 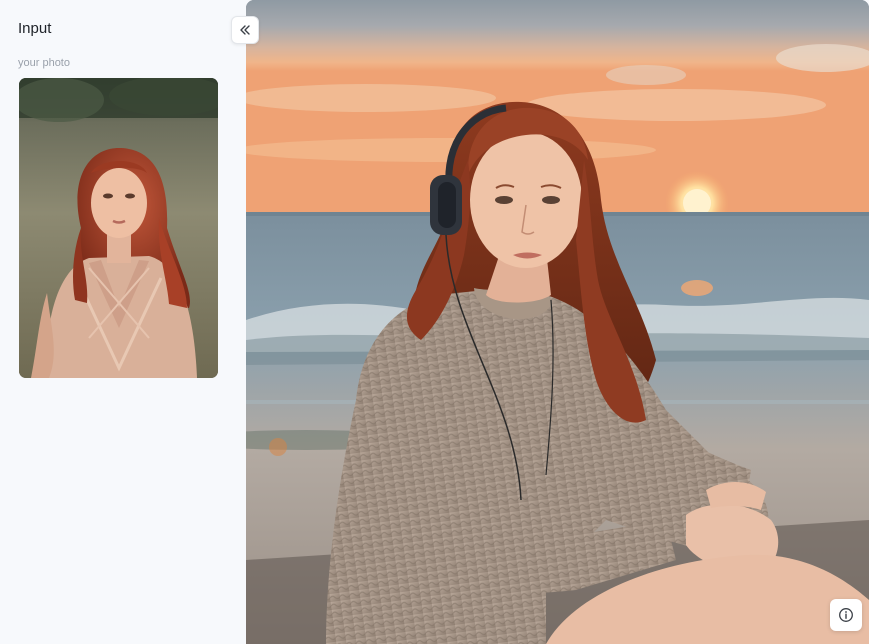 I want to click on collapse-panel-button, so click(x=245, y=30).